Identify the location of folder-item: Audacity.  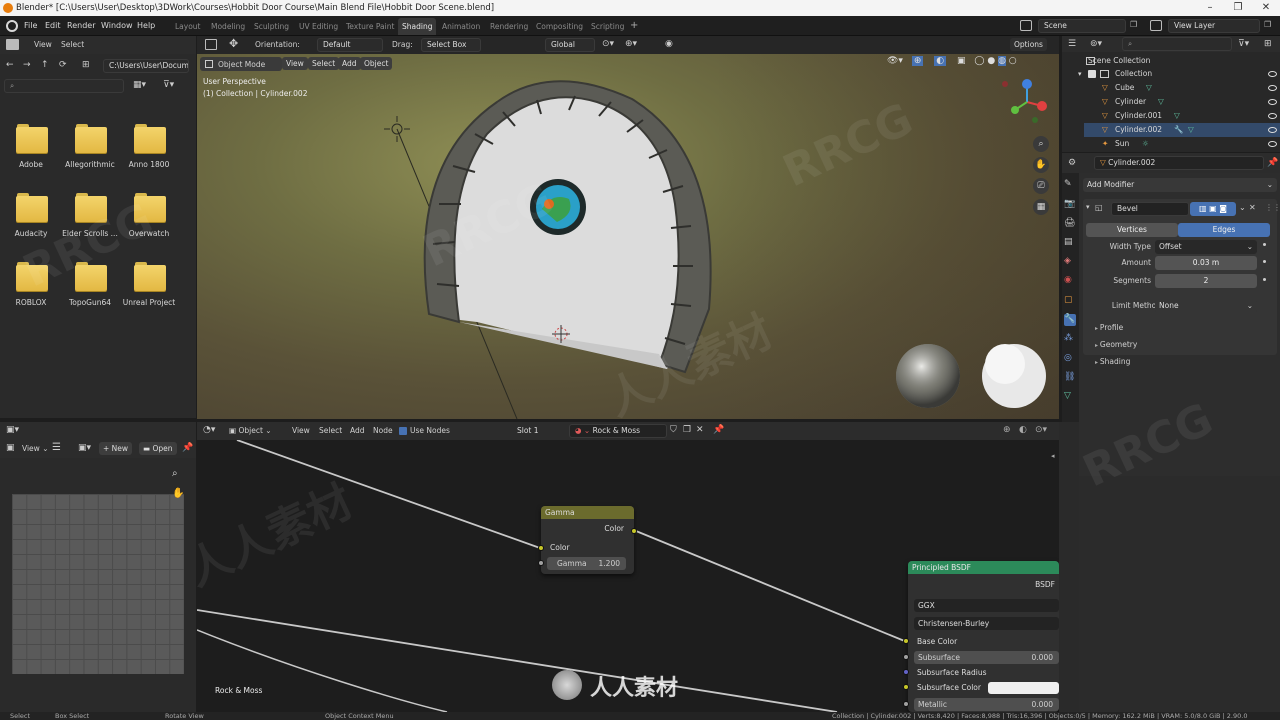
(31, 217).